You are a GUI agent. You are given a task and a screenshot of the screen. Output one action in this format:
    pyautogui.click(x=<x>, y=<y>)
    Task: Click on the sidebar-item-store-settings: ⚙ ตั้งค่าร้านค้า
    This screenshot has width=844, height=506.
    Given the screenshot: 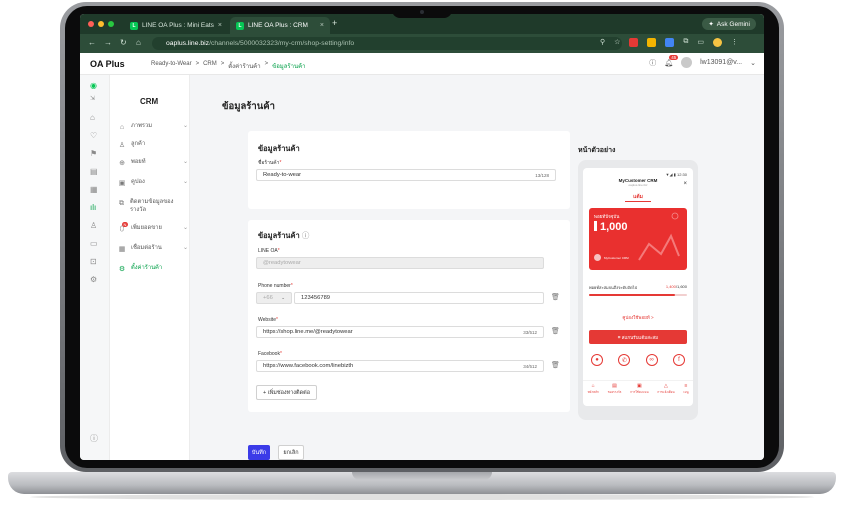 What is the action you would take?
    pyautogui.click(x=153, y=269)
    